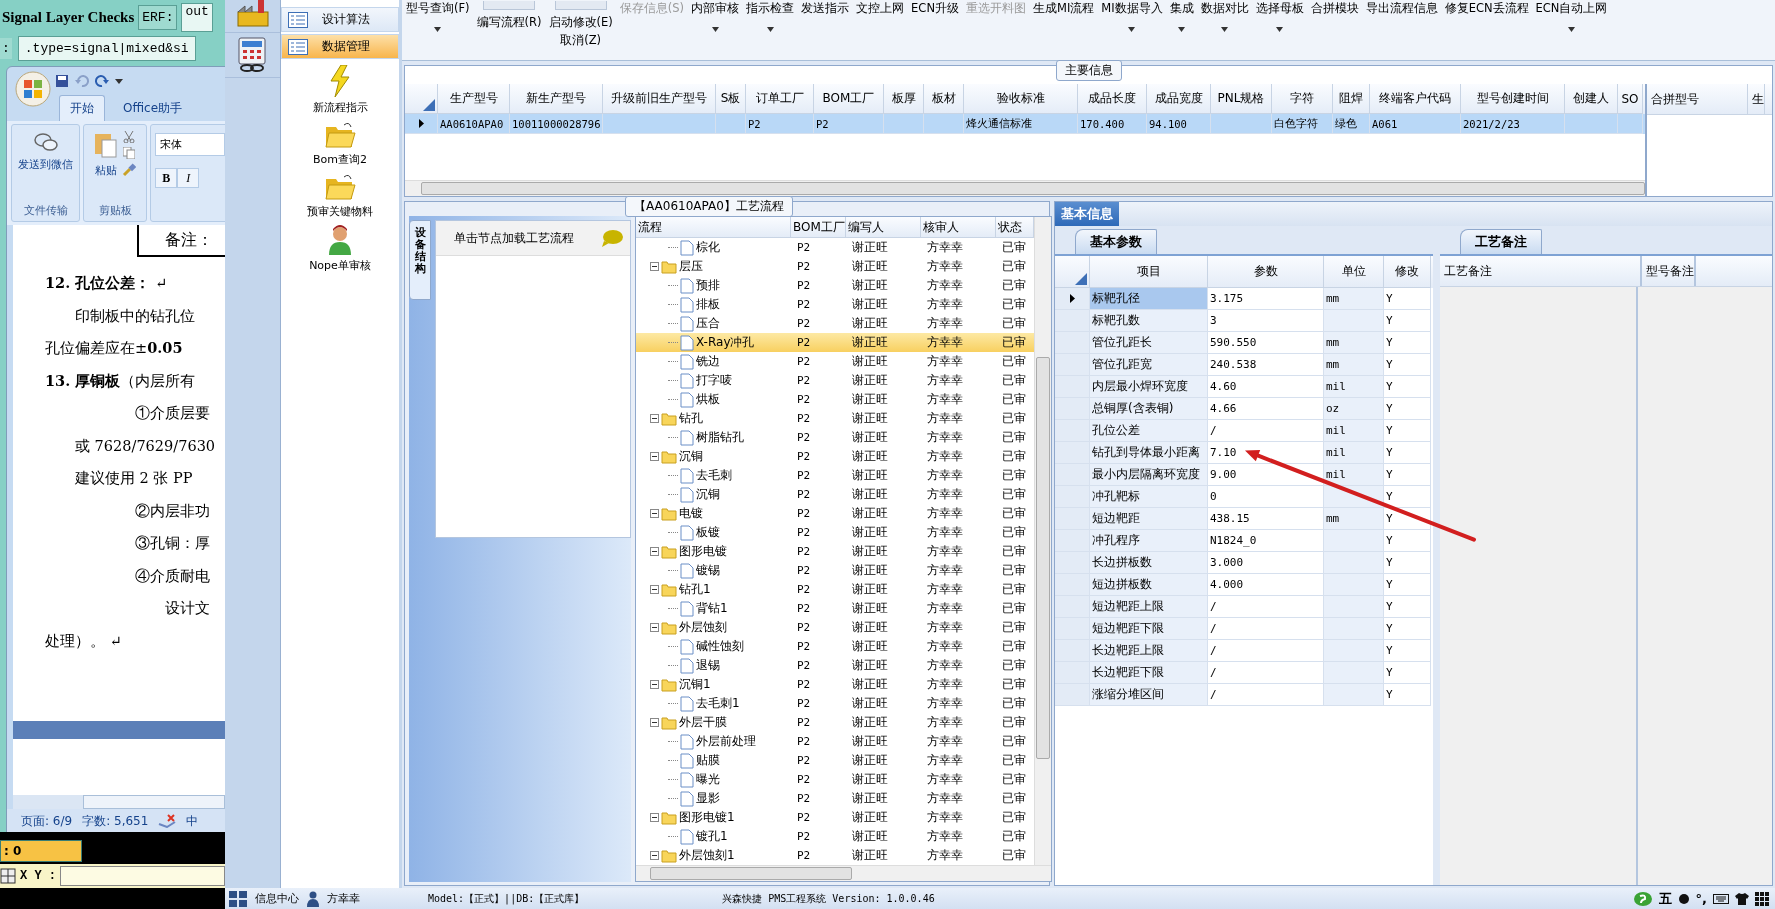 The image size is (1775, 909). I want to click on table-row: 管位孔距宽 240.538 mm Y, so click(1244, 365).